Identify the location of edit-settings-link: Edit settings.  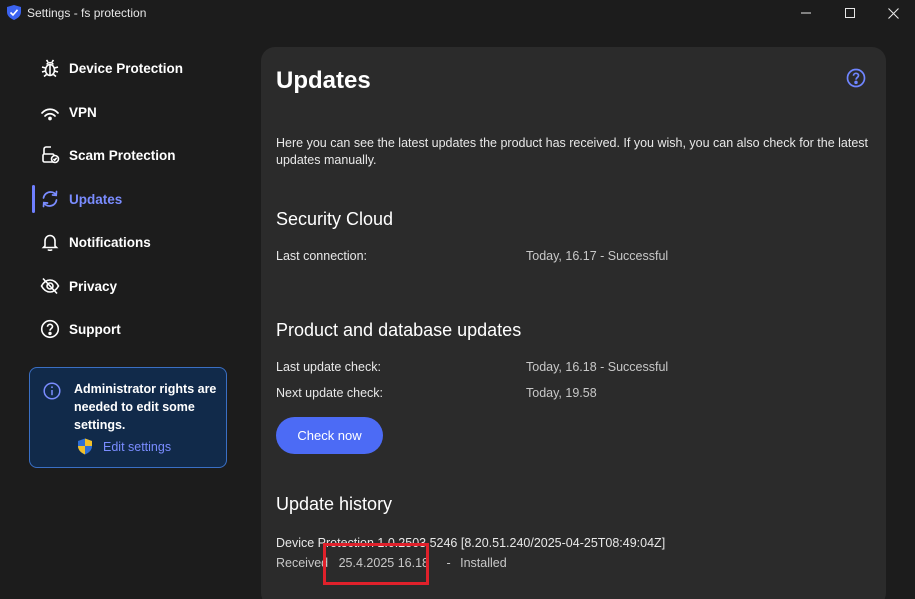
(137, 447).